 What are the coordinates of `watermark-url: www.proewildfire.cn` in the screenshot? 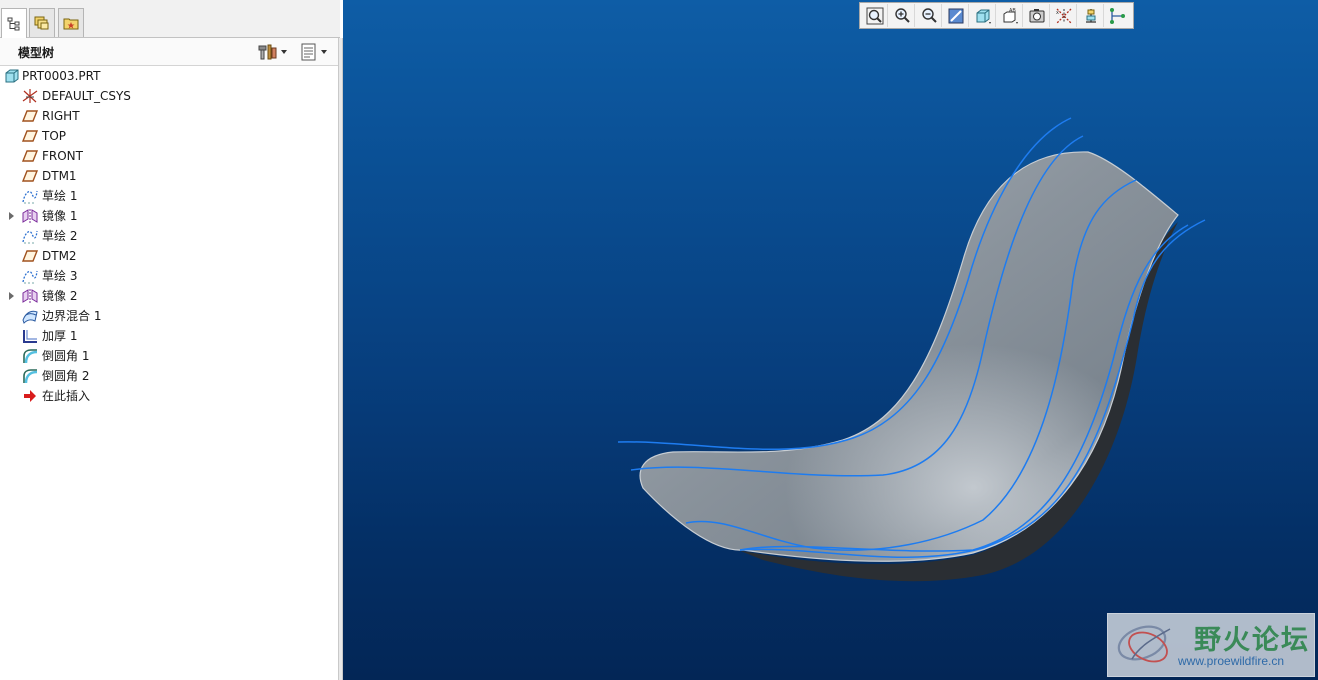 It's located at (1231, 661).